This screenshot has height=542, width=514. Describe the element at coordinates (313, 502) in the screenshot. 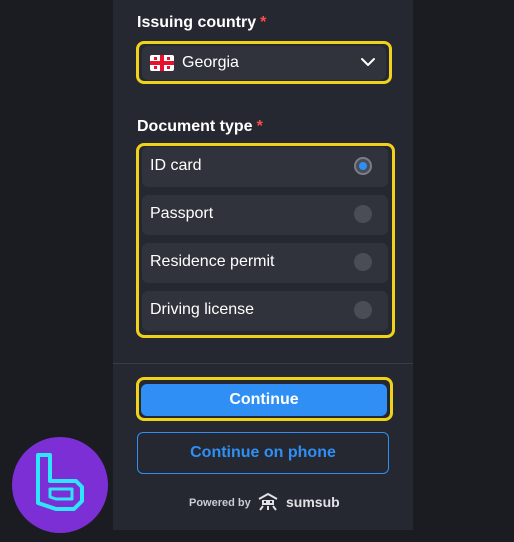

I see `sumsub-brand-text: sumsub` at that location.